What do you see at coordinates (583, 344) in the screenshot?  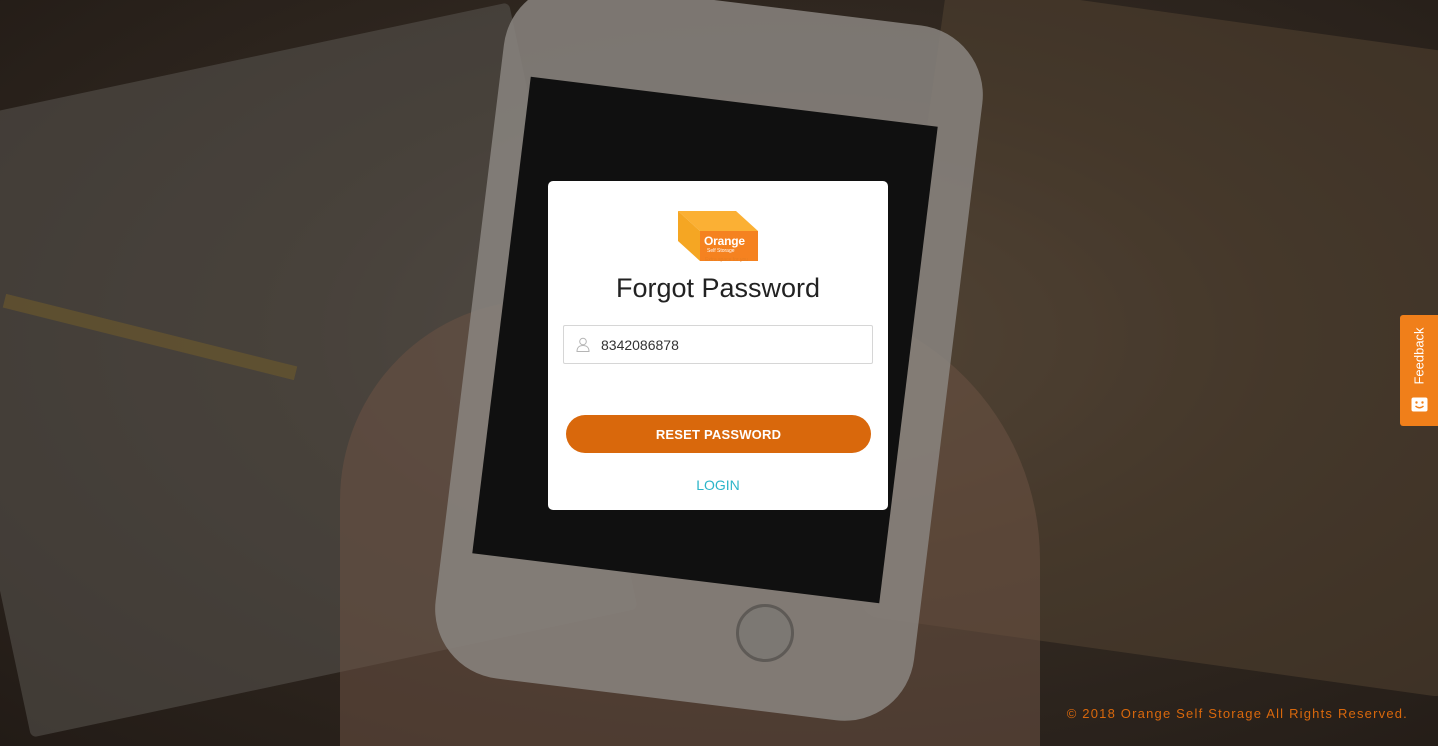 I see `user-icon` at bounding box center [583, 344].